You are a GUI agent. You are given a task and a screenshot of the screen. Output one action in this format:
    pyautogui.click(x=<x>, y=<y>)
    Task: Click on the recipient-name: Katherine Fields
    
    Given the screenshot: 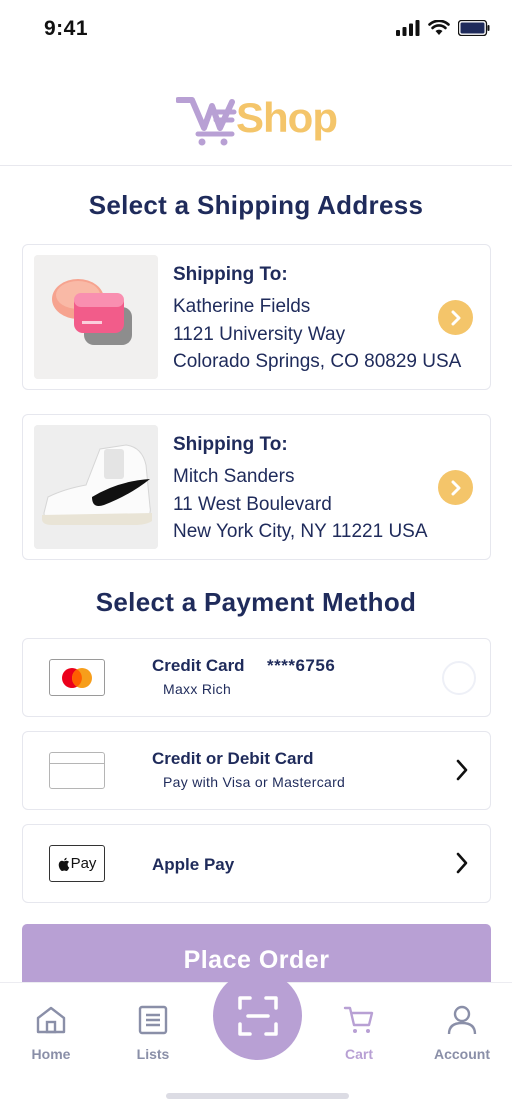 What is the action you would take?
    pyautogui.click(x=242, y=306)
    